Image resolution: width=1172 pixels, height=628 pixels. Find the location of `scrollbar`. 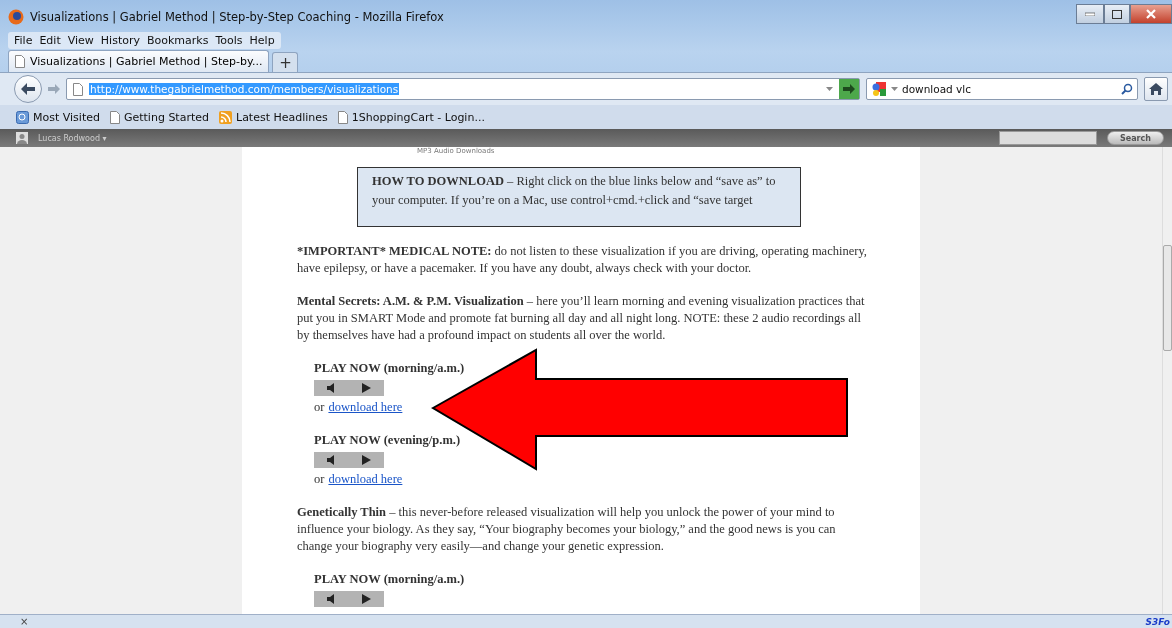

scrollbar is located at coordinates (1167, 380).